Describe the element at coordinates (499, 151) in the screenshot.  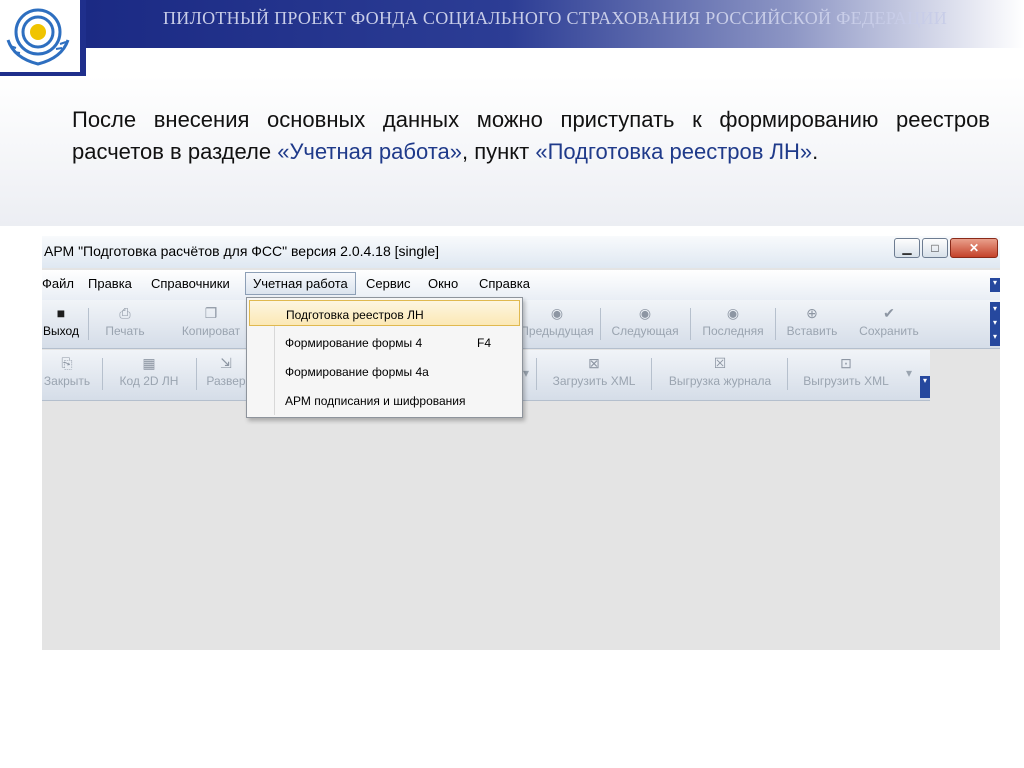
I see `intro-text-part2: , пункт` at that location.